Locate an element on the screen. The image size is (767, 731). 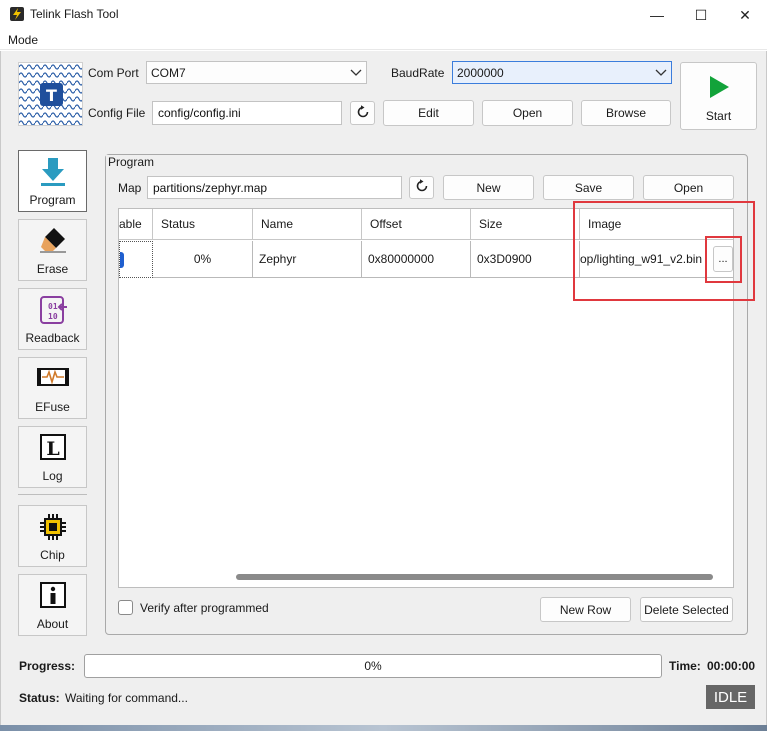
efuse-icon is located at coordinates (53, 378).